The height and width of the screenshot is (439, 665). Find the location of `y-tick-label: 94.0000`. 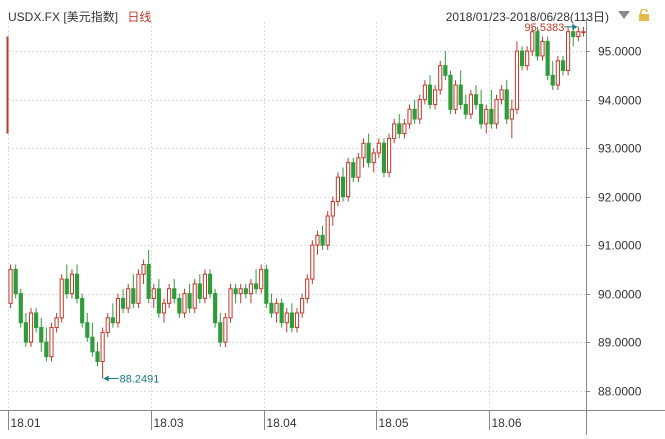

y-tick-label: 94.0000 is located at coordinates (620, 101).